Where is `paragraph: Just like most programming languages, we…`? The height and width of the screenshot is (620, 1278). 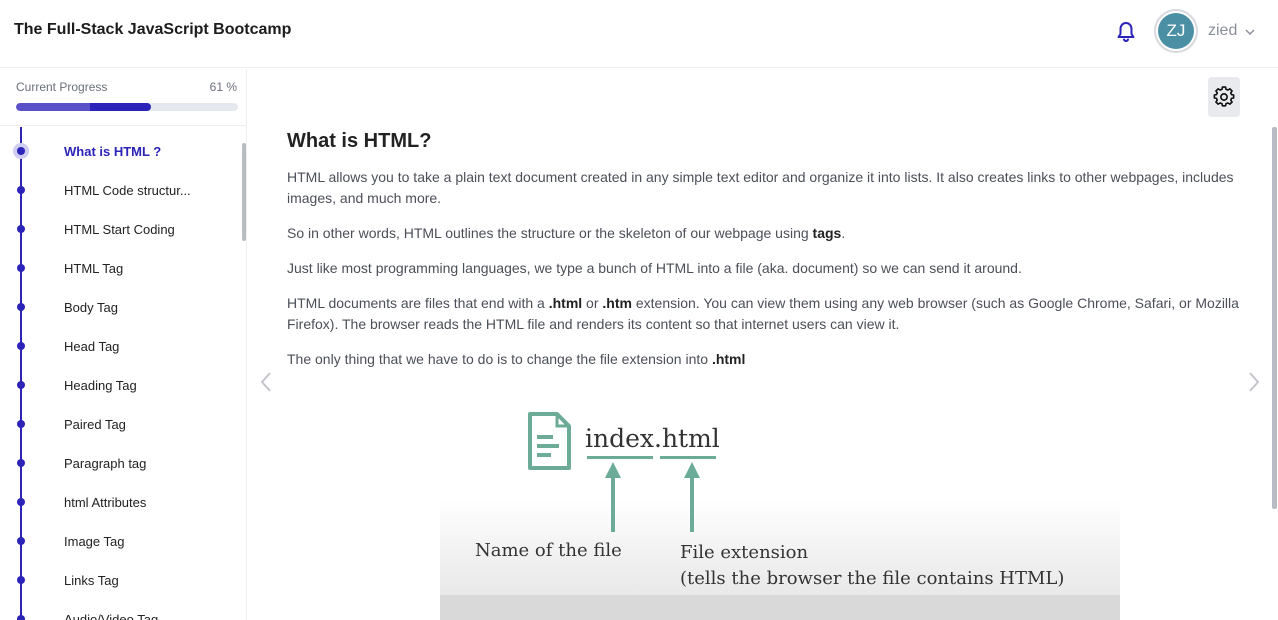 paragraph: Just like most programming languages, we… is located at coordinates (654, 268).